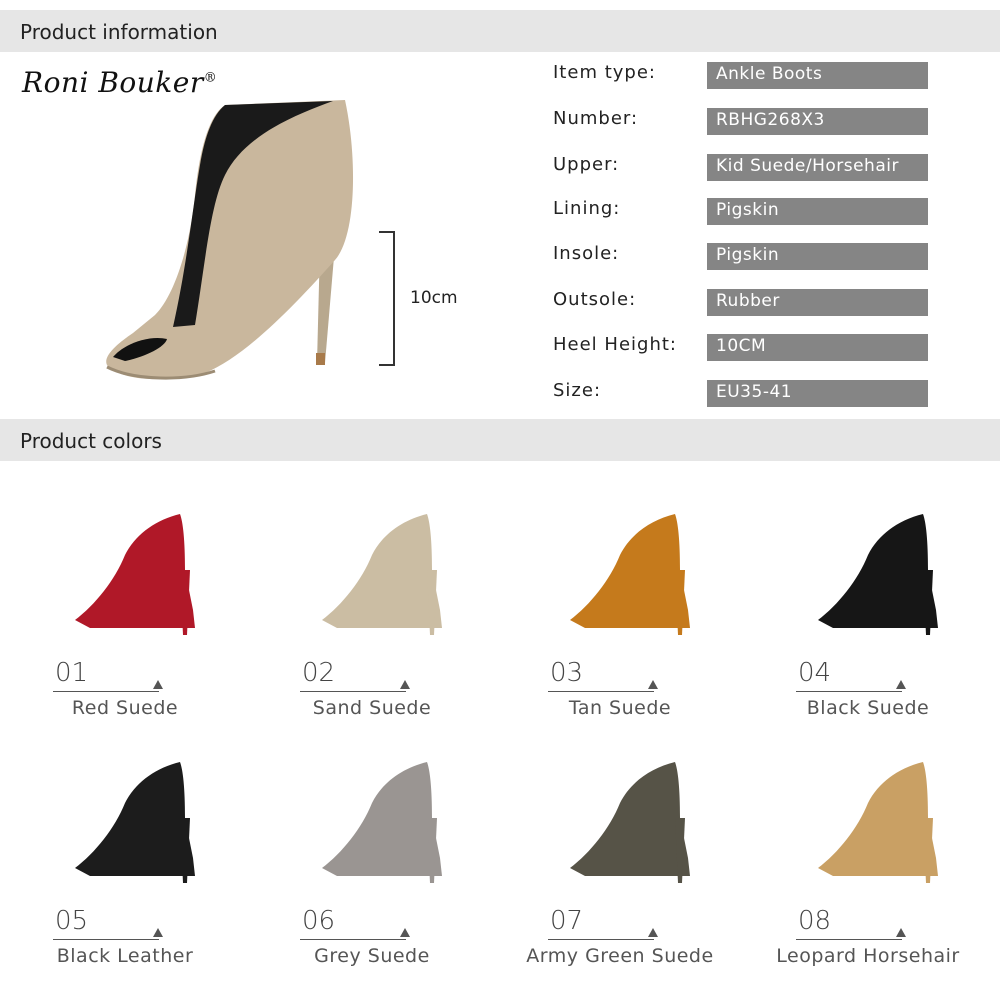 The image size is (1000, 1000). What do you see at coordinates (815, 673) in the screenshot?
I see `color-number: 04` at bounding box center [815, 673].